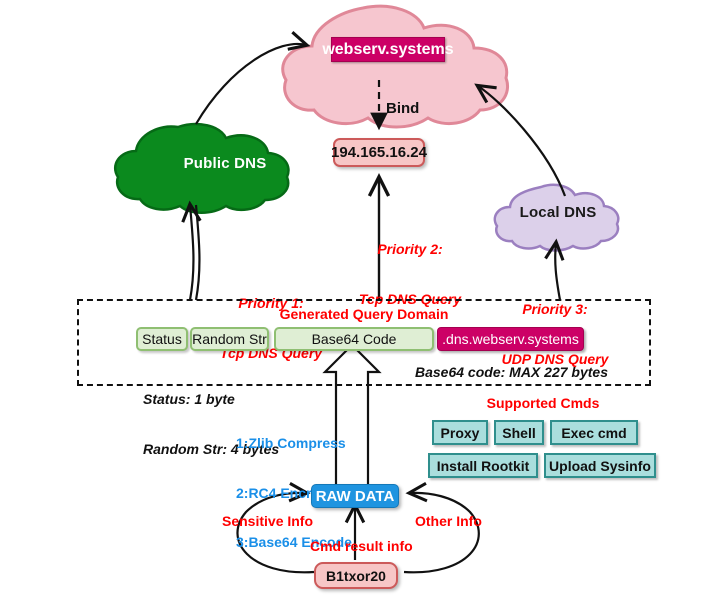  I want to click on cmd-shell: Shell, so click(519, 432).